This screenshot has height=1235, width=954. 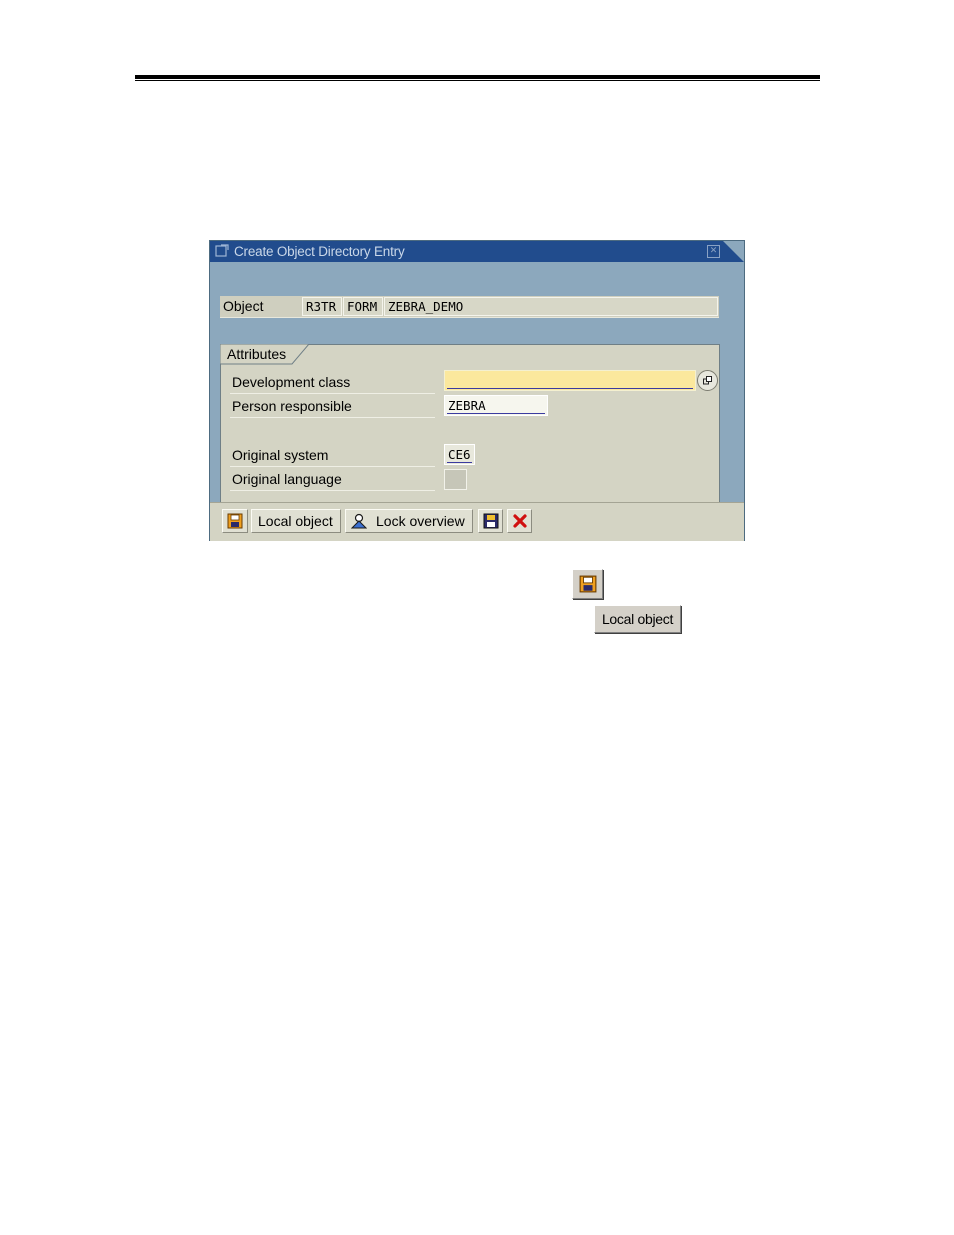 I want to click on cancel-button, so click(x=519, y=521).